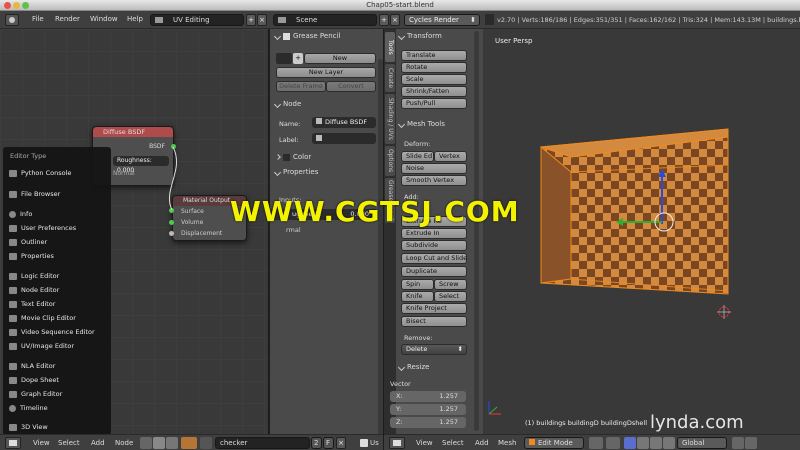 Image resolution: width=800 pixels, height=450 pixels. What do you see at coordinates (286, 36) in the screenshot?
I see `grease-pencil-checkbox` at bounding box center [286, 36].